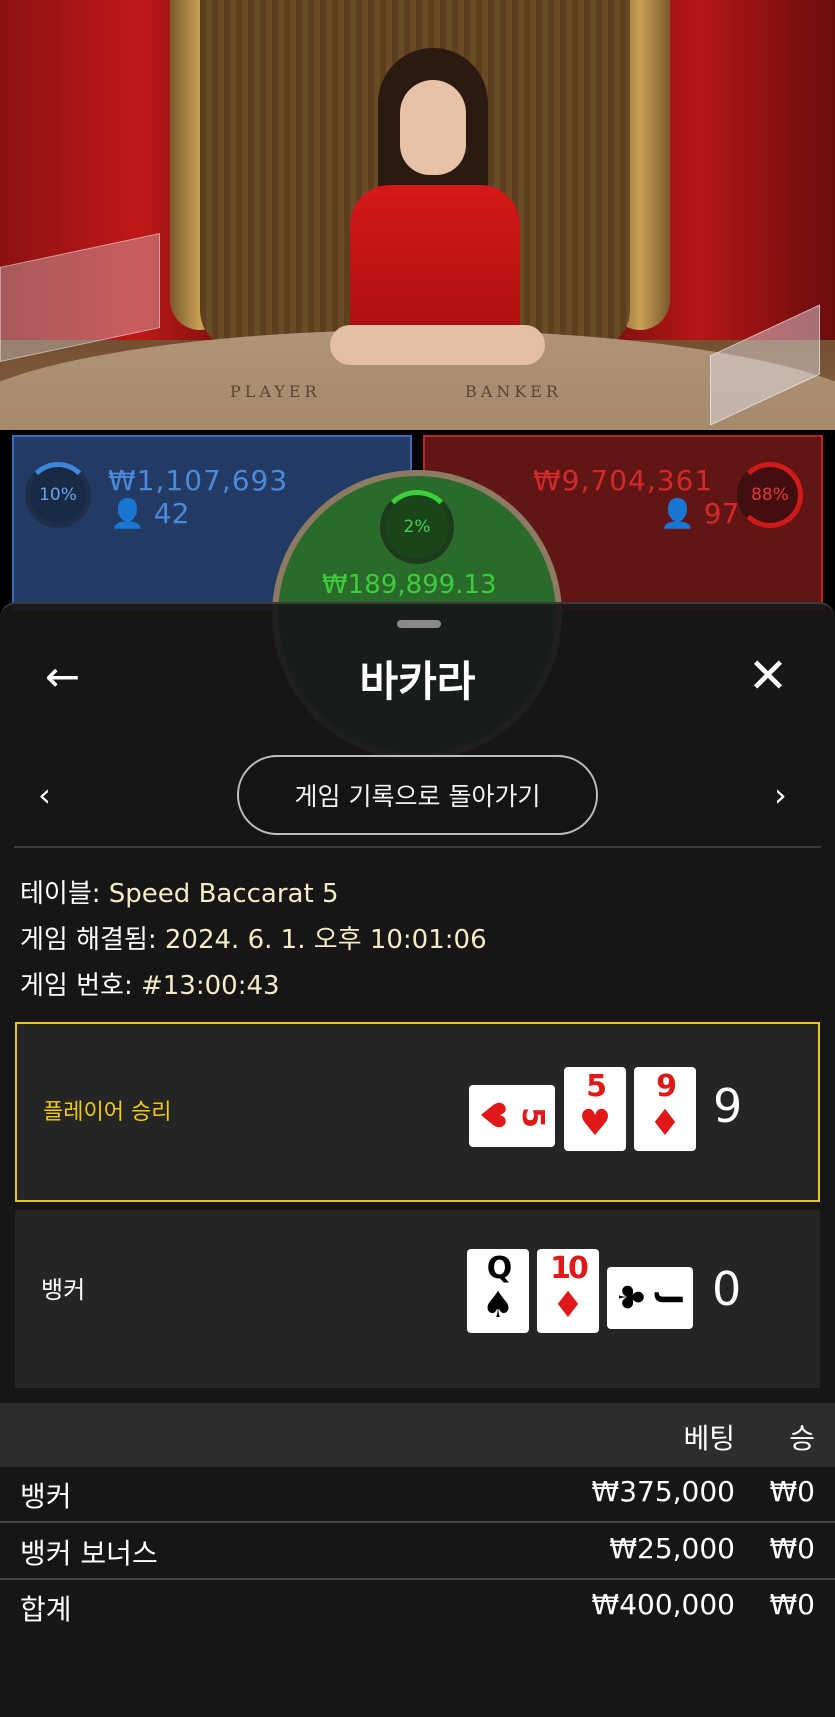 The height and width of the screenshot is (1717, 835). What do you see at coordinates (623, 480) in the screenshot?
I see `banker-total-amount: ₩9,704,361` at bounding box center [623, 480].